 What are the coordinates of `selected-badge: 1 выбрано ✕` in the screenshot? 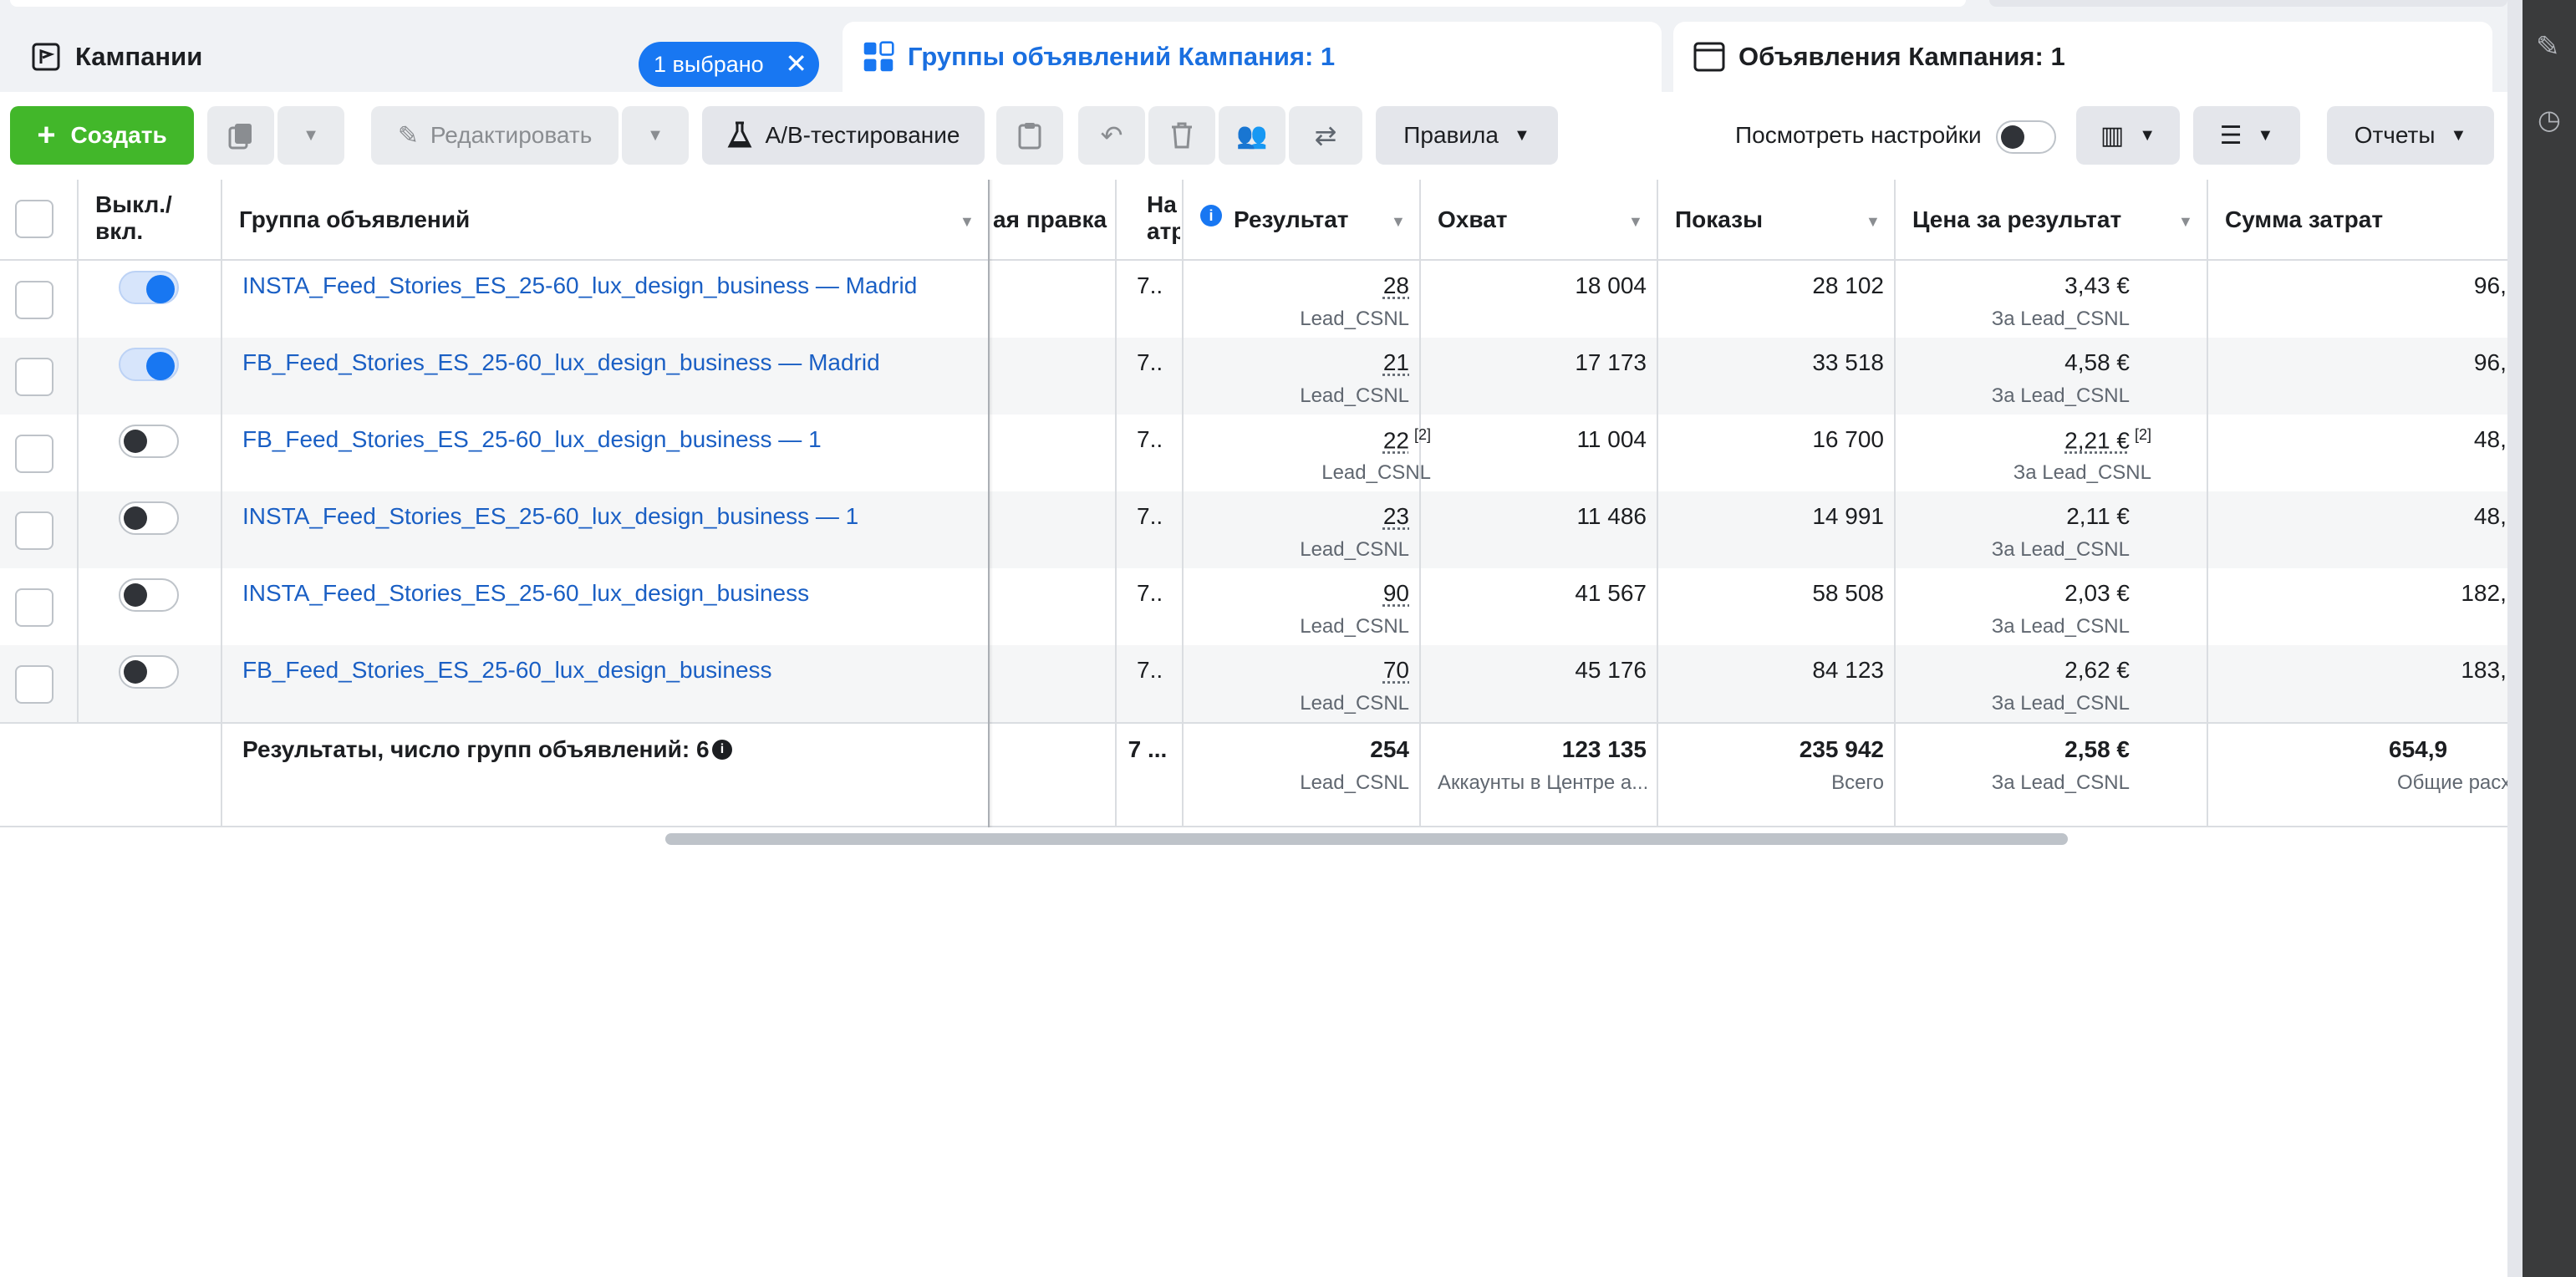 It's located at (729, 64).